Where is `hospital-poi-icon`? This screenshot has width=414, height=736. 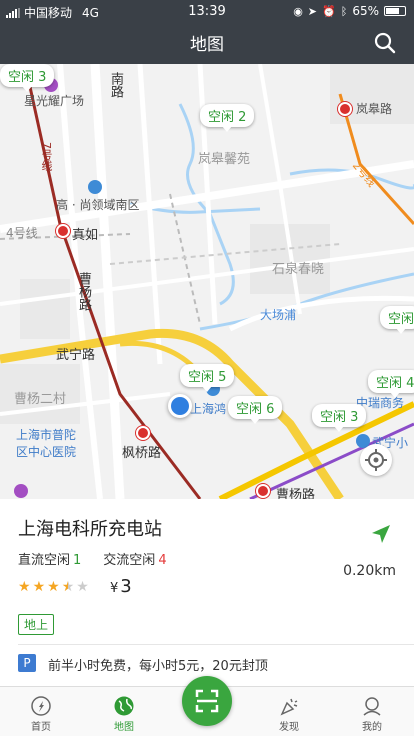
hospital-poi-icon is located at coordinates (21, 491).